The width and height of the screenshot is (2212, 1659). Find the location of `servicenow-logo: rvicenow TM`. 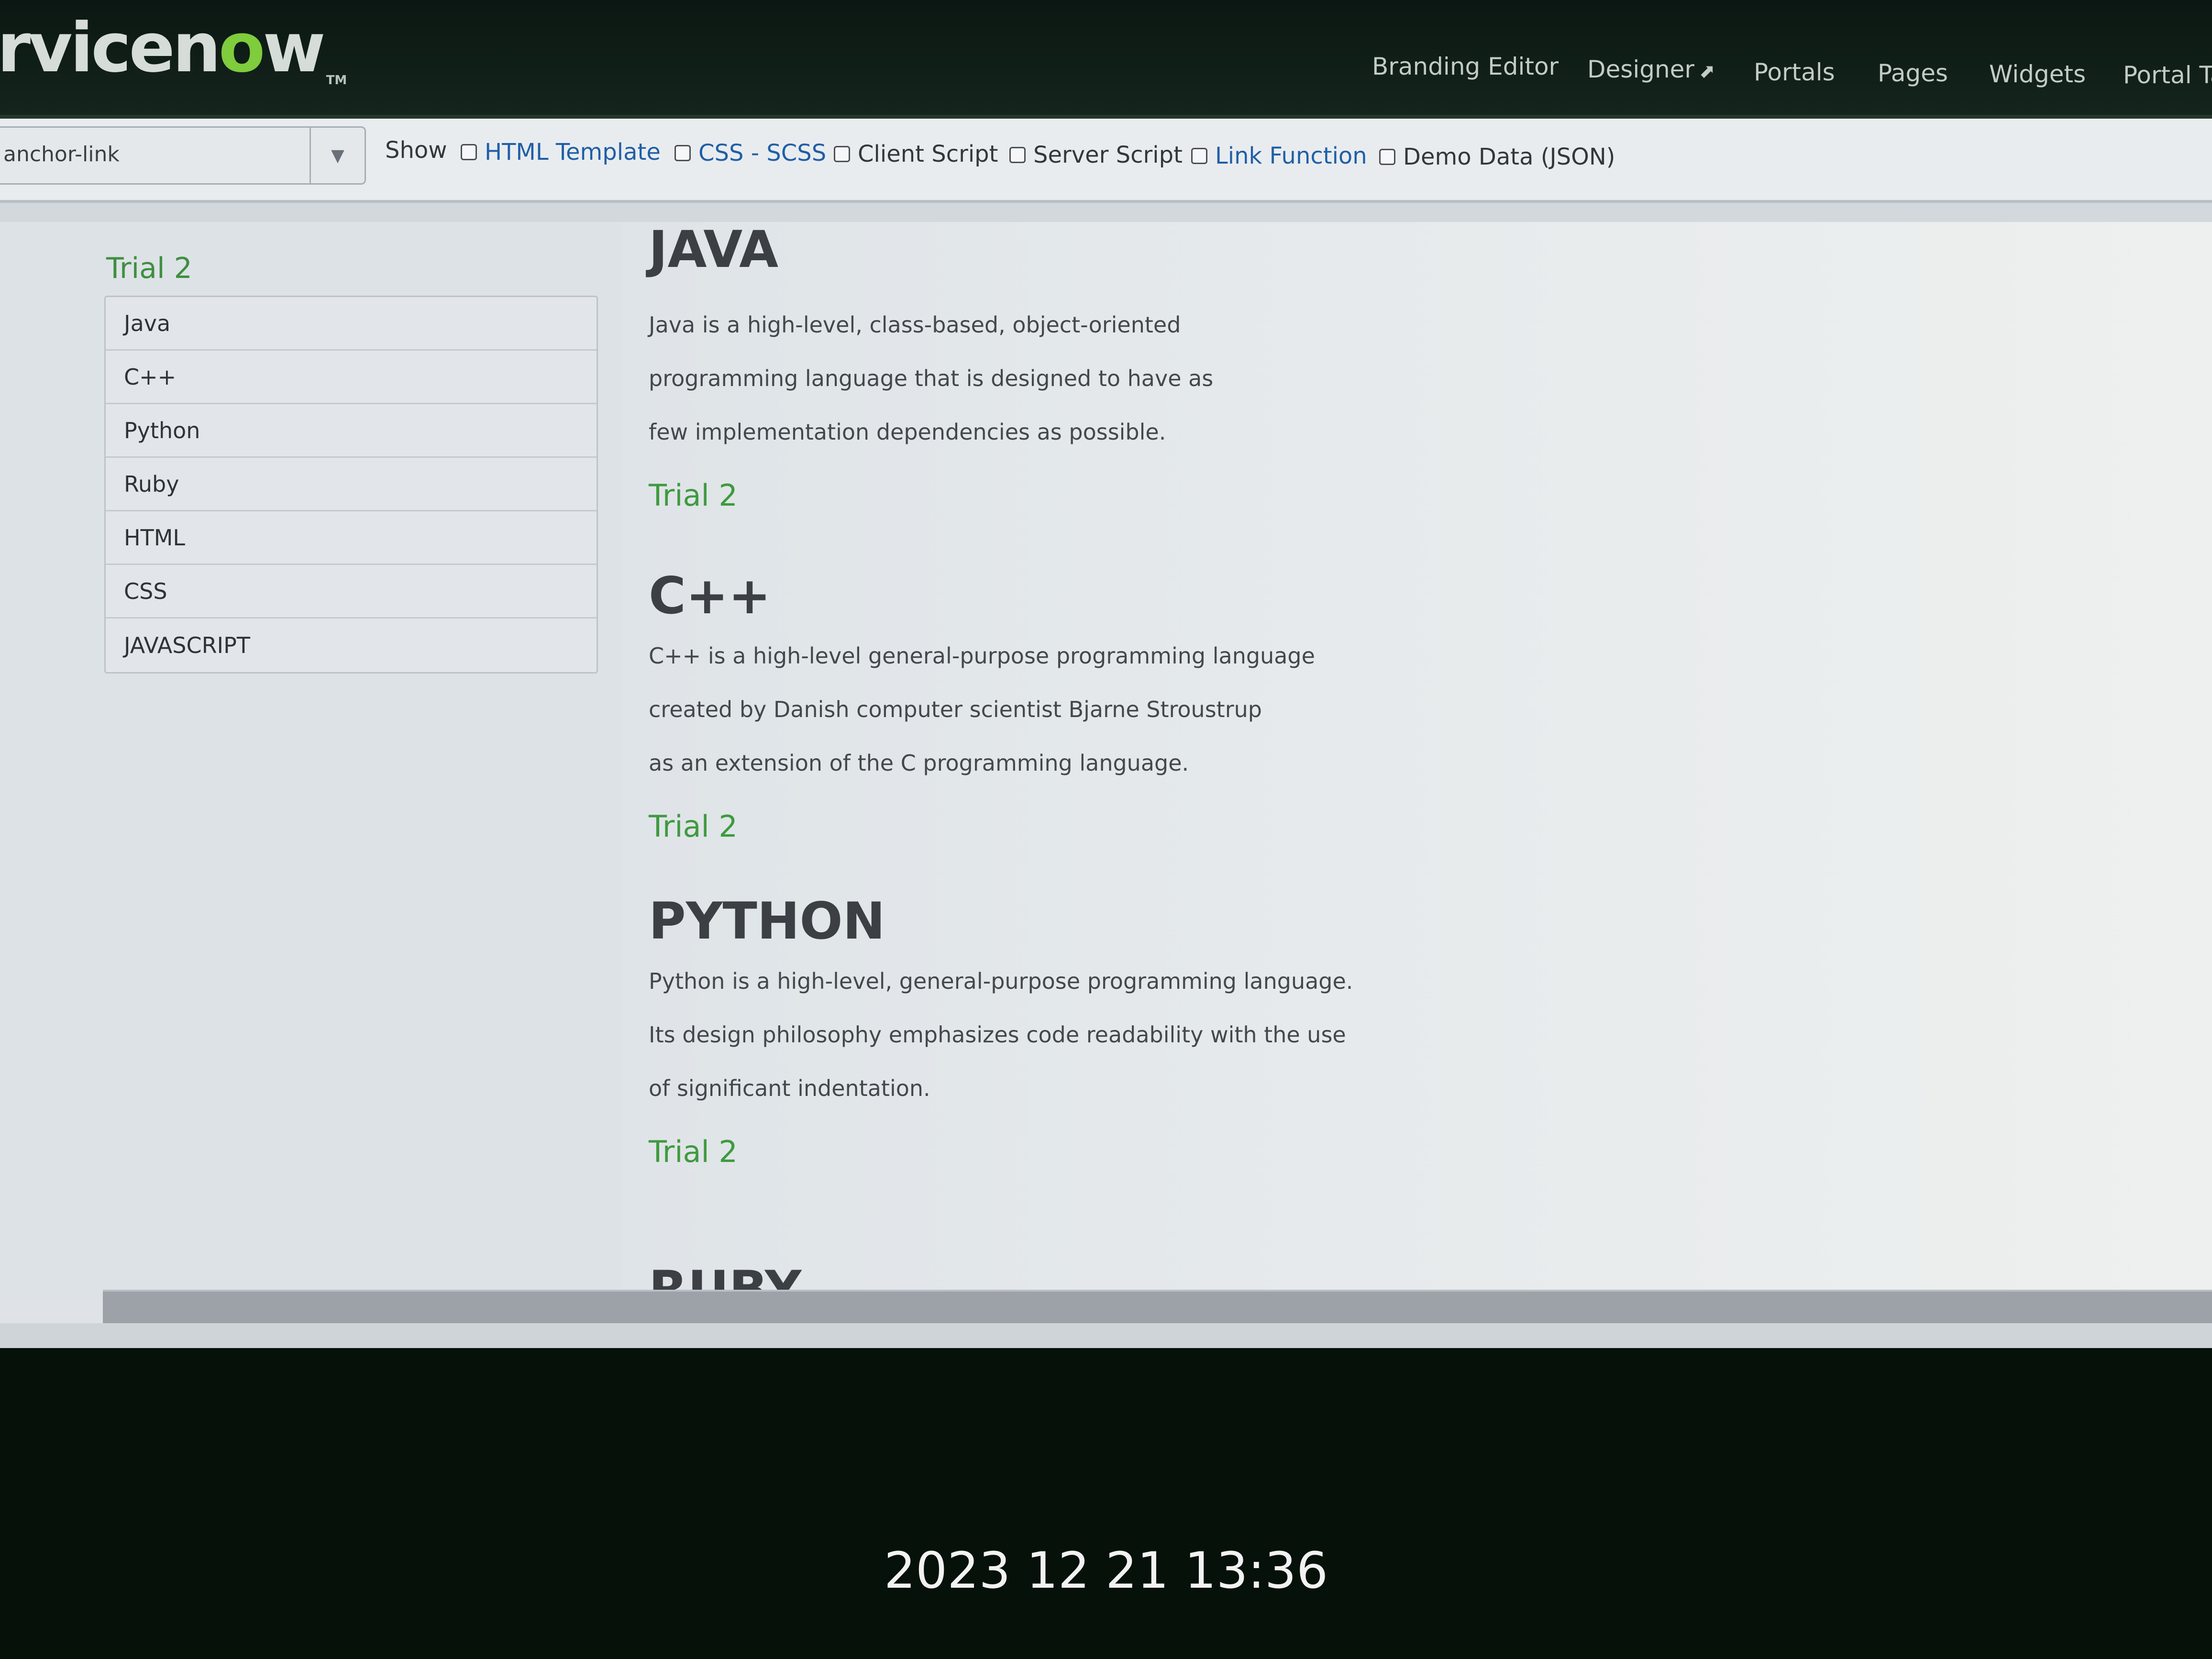

servicenow-logo: rvicenow TM is located at coordinates (173, 48).